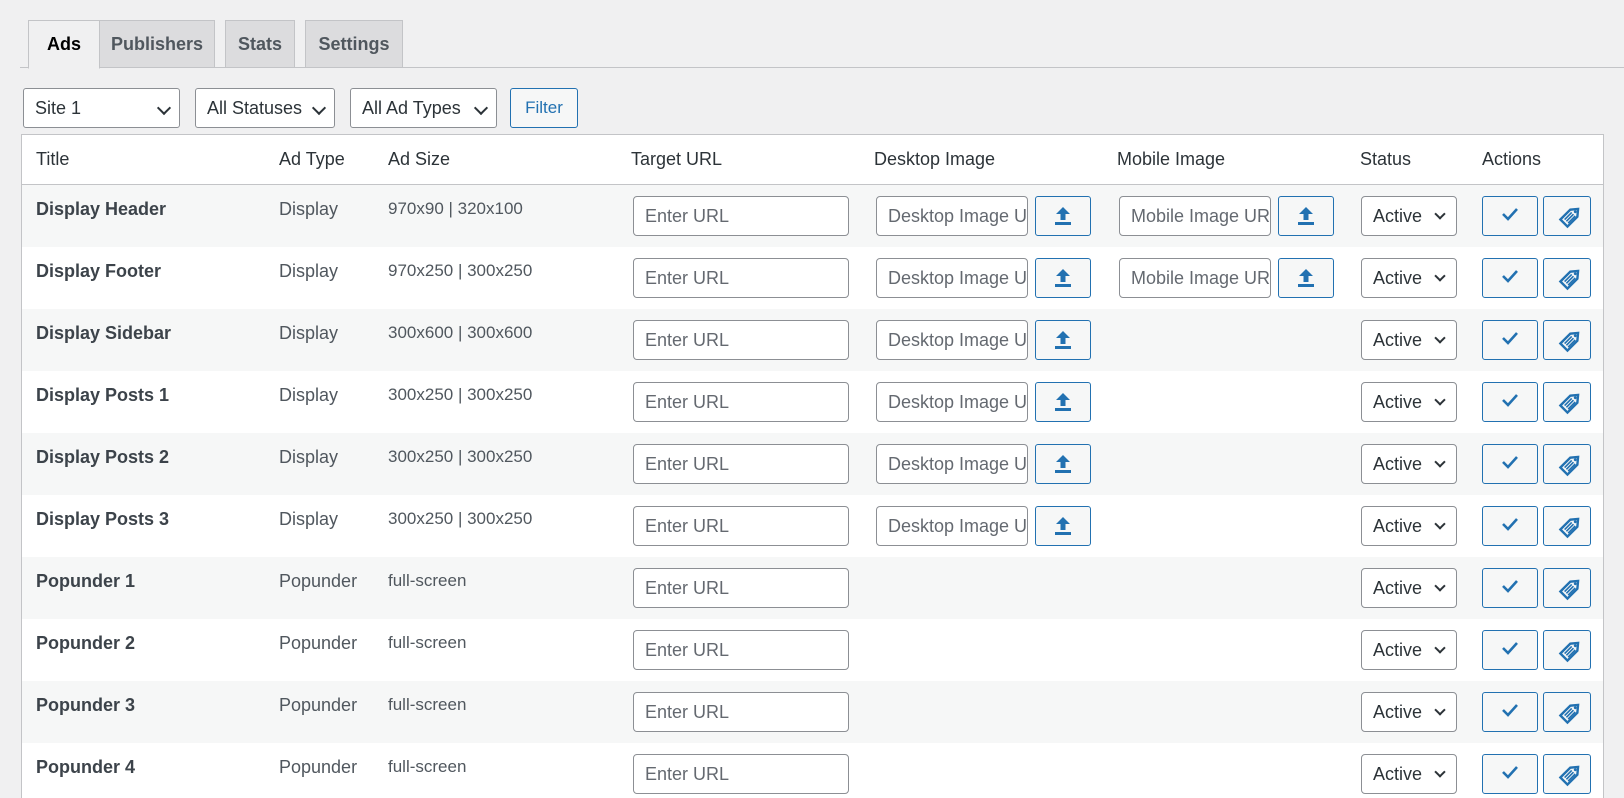 Image resolution: width=1624 pixels, height=798 pixels. Describe the element at coordinates (101, 108) in the screenshot. I see `site-select: Site 1` at that location.